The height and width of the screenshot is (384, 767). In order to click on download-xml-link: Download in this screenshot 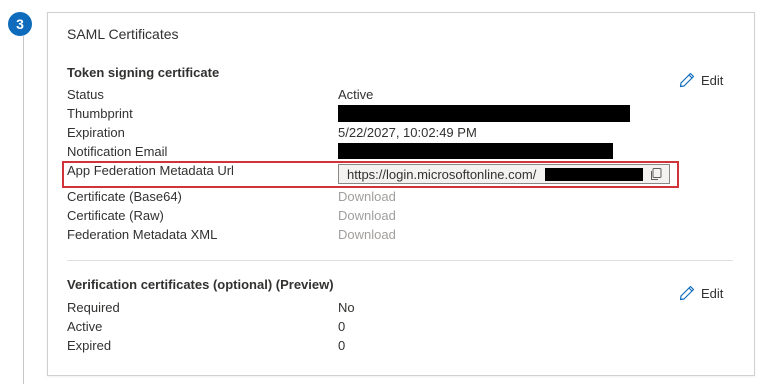, I will do `click(367, 234)`.